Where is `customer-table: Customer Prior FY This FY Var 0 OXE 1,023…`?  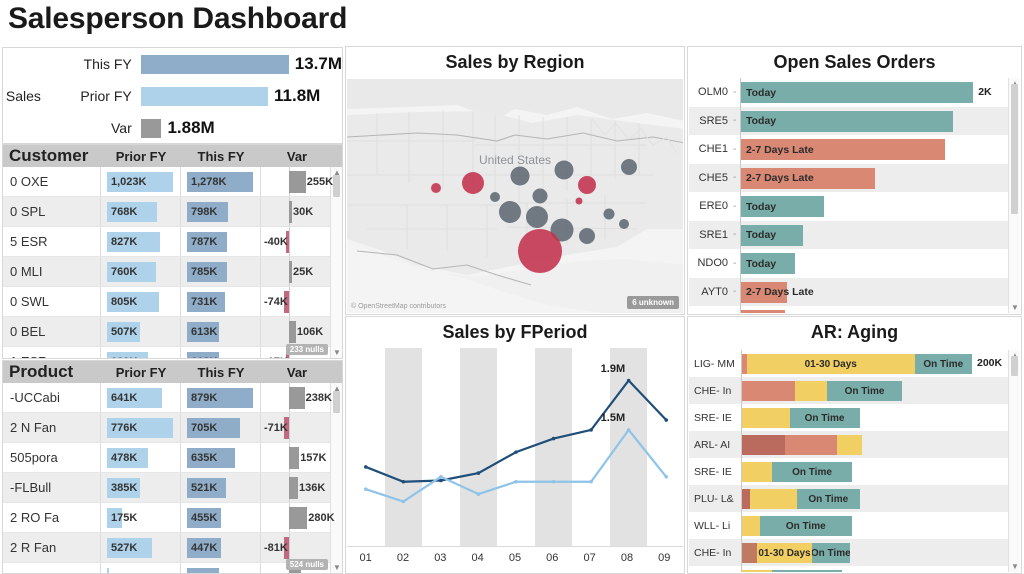 customer-table: Customer Prior FY This FY Var 0 OXE 1,023… is located at coordinates (172, 251).